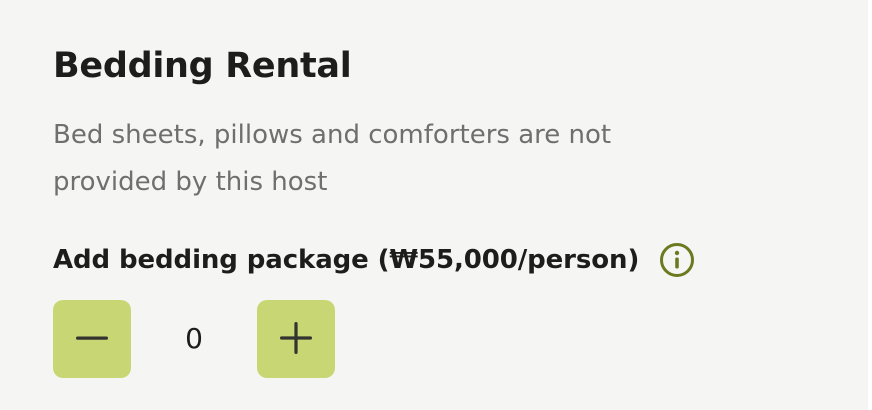  What do you see at coordinates (677, 260) in the screenshot?
I see `info-icon` at bounding box center [677, 260].